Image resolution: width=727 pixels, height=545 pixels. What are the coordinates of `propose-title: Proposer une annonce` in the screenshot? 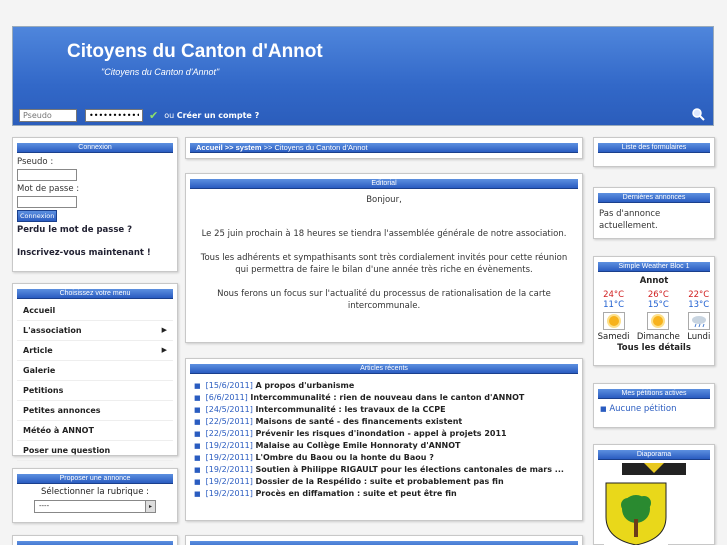 It's located at (95, 479).